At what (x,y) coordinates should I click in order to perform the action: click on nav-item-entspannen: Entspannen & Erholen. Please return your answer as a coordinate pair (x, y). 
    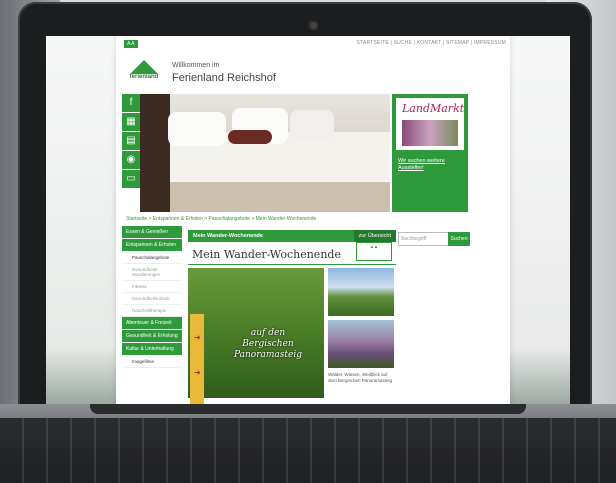
    Looking at the image, I should click on (152, 245).